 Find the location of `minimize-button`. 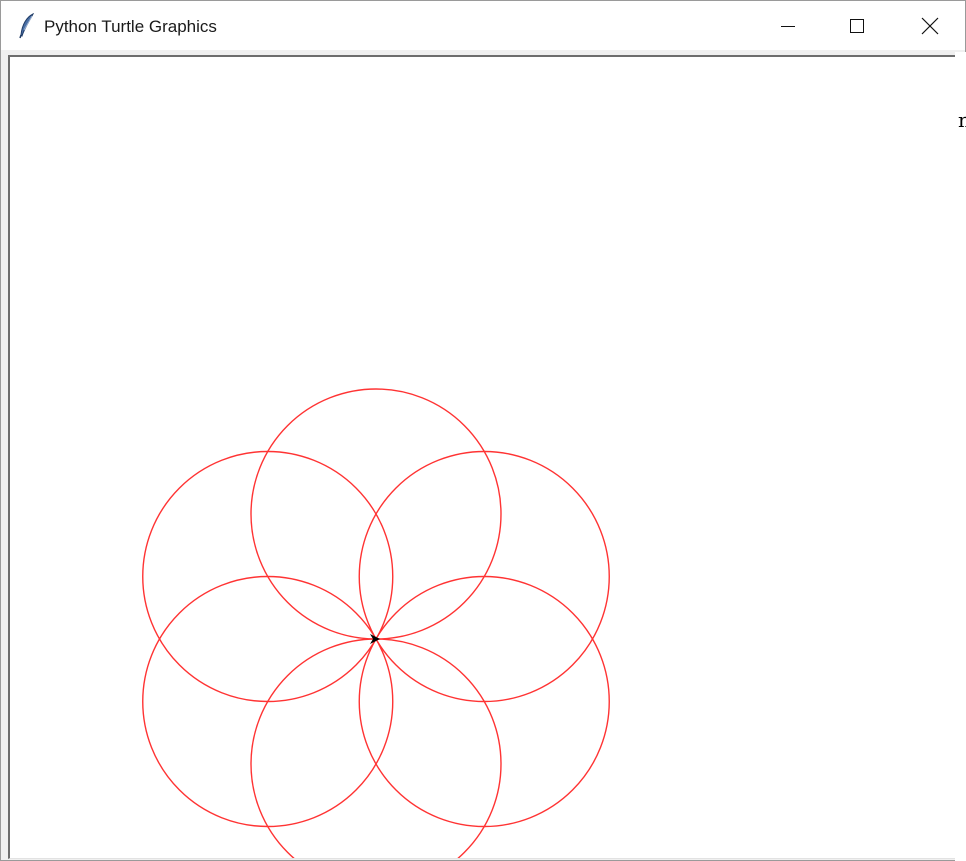

minimize-button is located at coordinates (787, 25).